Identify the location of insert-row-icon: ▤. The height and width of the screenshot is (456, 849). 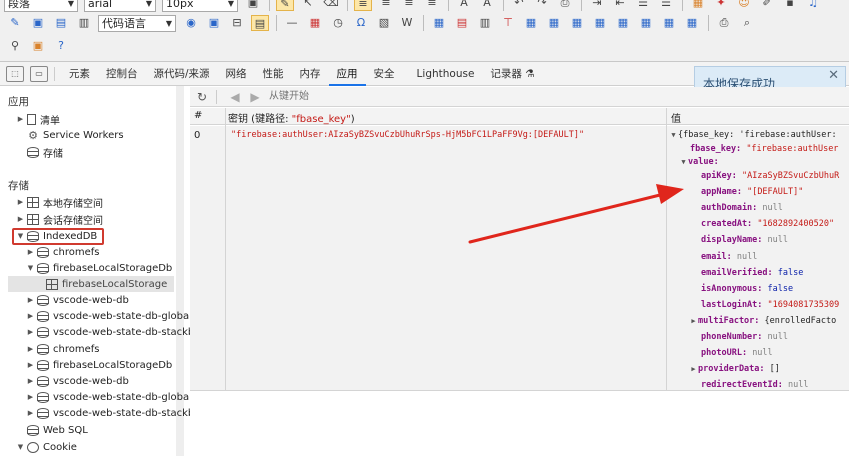
(462, 23).